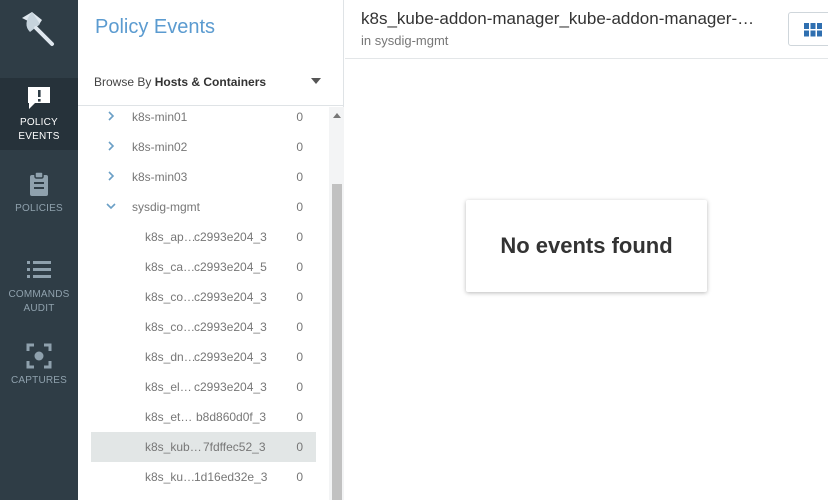 Image resolution: width=828 pixels, height=500 pixels. I want to click on nav-item-commands-audit: COMMANDS AUDIT, so click(39, 287).